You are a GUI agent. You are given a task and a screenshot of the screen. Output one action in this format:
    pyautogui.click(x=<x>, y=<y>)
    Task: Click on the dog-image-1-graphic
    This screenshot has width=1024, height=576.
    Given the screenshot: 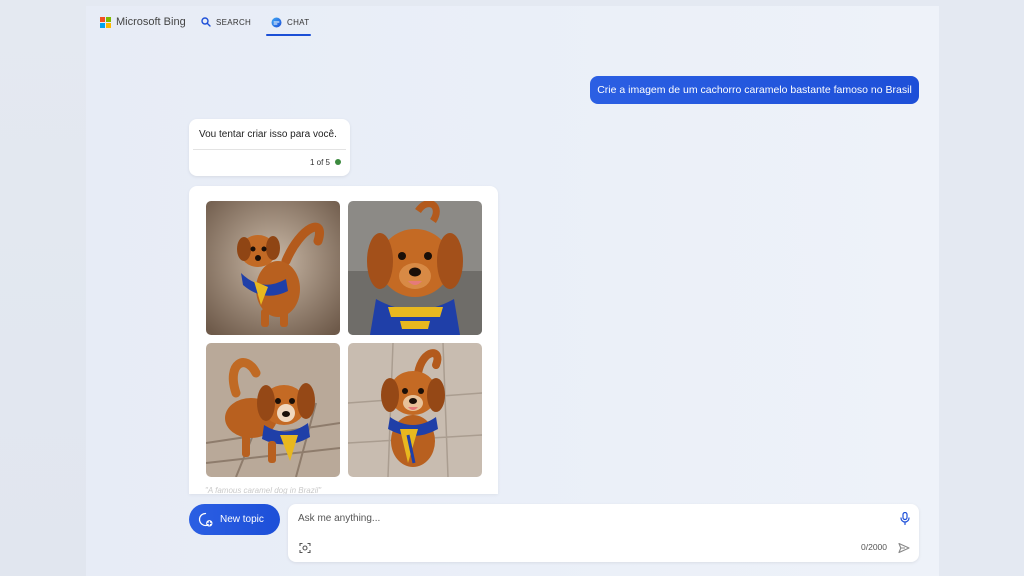 What is the action you would take?
    pyautogui.click(x=273, y=268)
    